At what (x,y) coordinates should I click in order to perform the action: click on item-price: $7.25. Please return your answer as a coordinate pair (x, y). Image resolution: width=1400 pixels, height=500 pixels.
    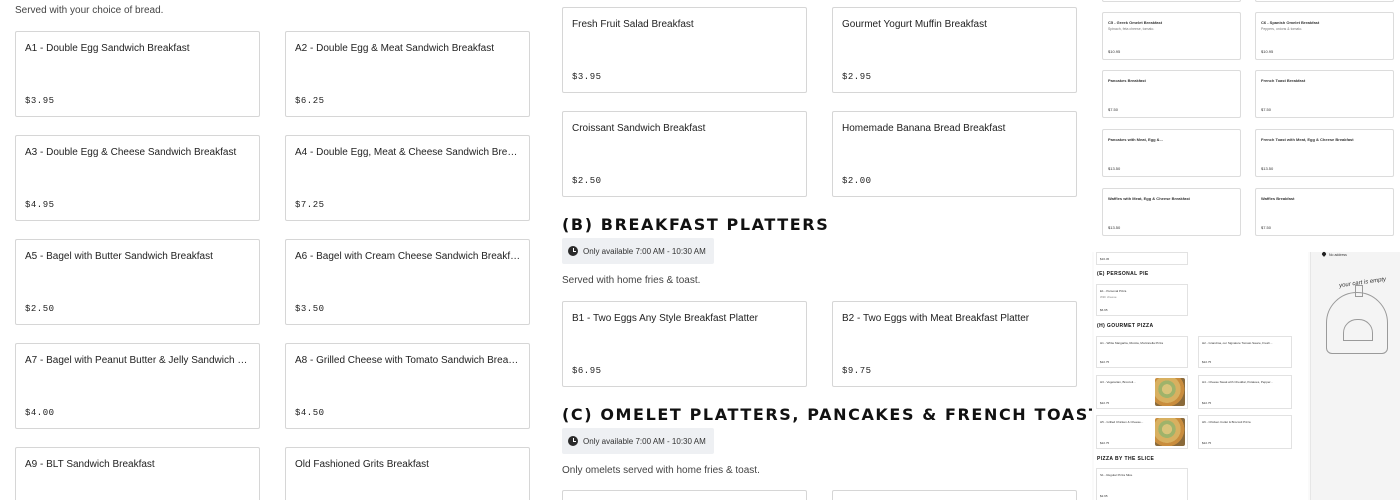
    Looking at the image, I should click on (310, 205).